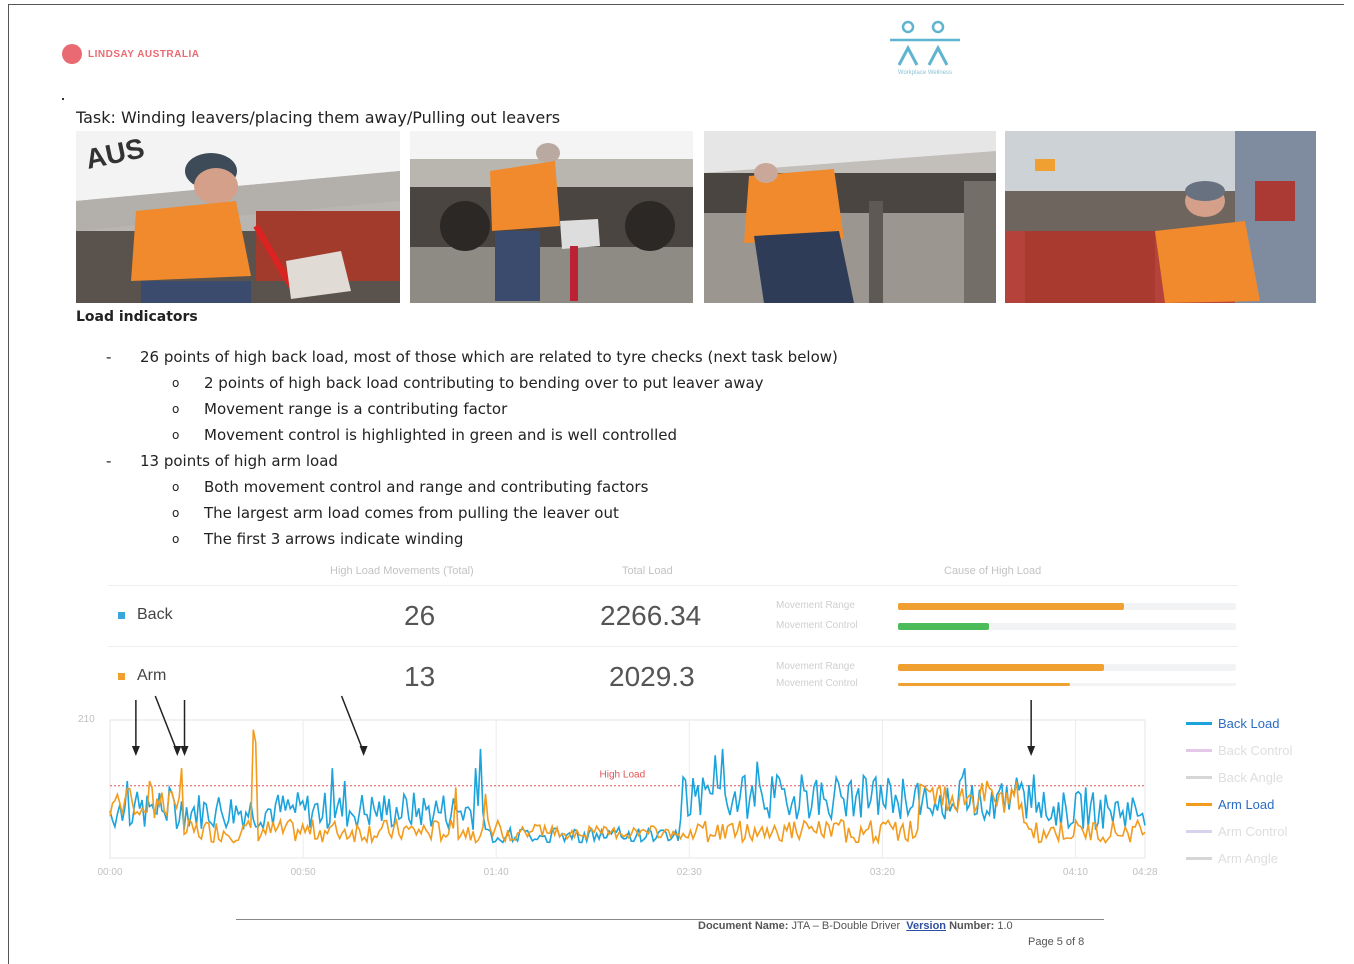 This screenshot has height=964, width=1354. Describe the element at coordinates (647, 571) in the screenshot. I see `header-total-load: Total Load` at that location.